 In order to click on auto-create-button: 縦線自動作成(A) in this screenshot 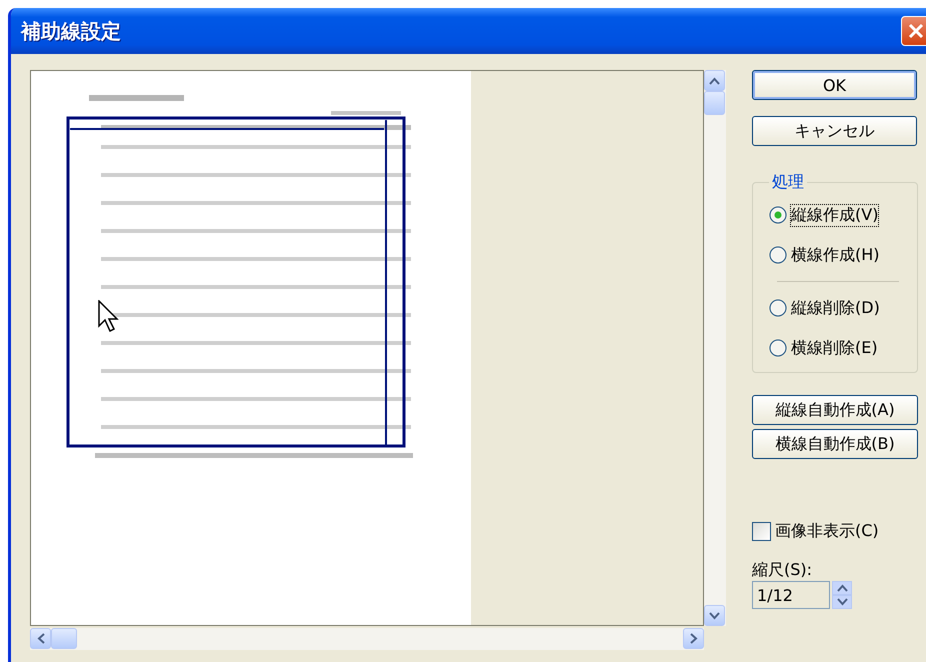, I will do `click(835, 410)`.